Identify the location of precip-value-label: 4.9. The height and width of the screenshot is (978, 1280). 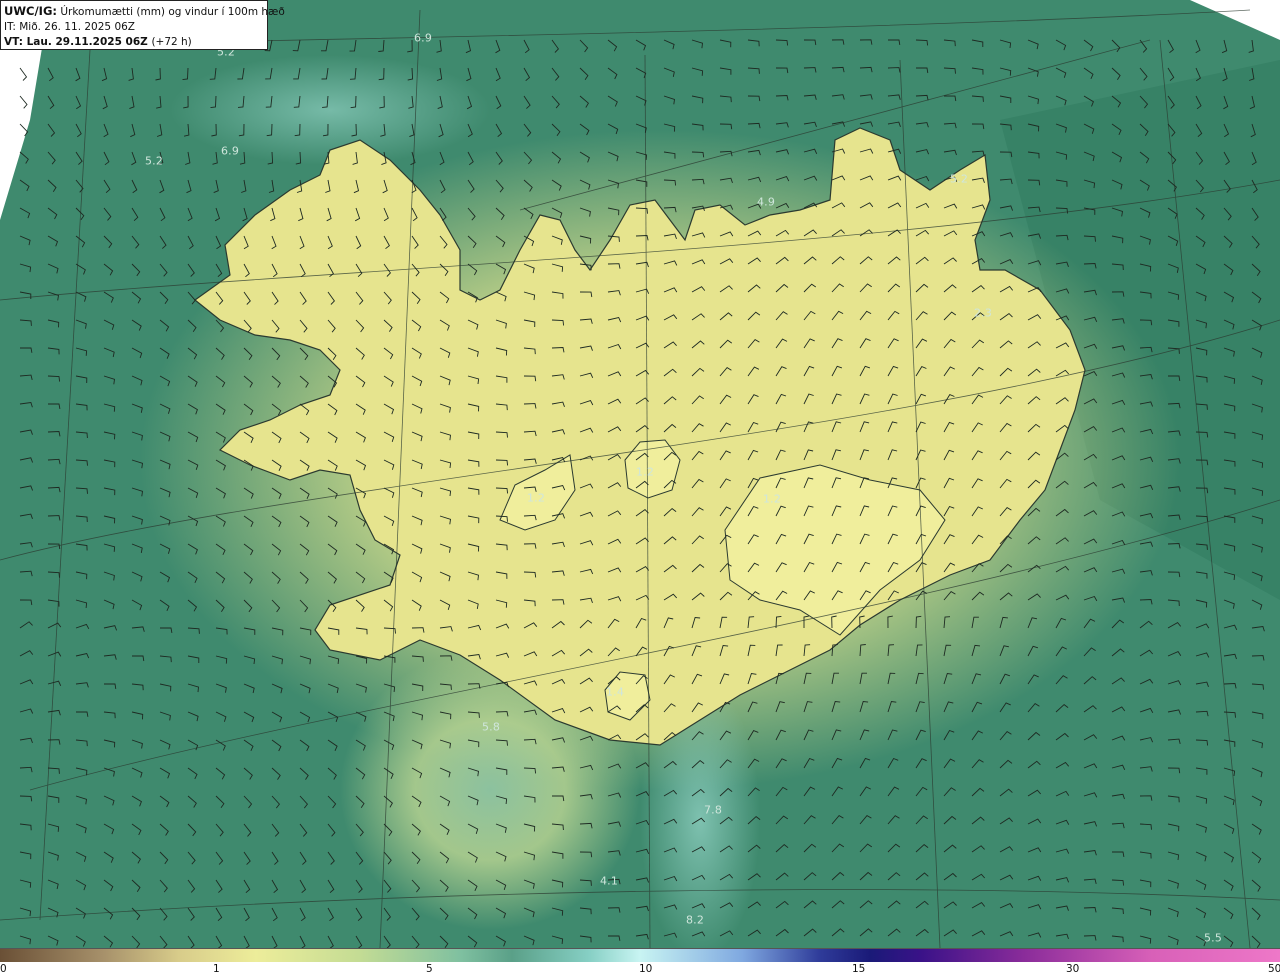
(766, 202).